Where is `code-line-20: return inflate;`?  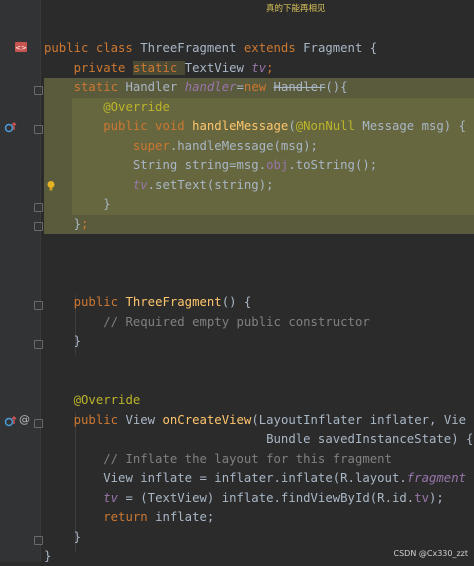
code-line-20: return inflate; is located at coordinates (129, 517).